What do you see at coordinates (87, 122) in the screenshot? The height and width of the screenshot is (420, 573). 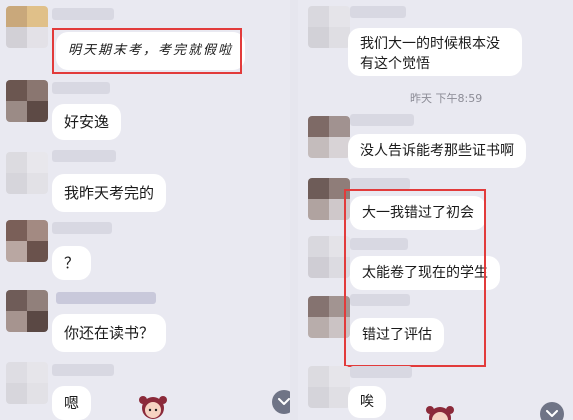 I see `message-bubble: 好安逸` at bounding box center [87, 122].